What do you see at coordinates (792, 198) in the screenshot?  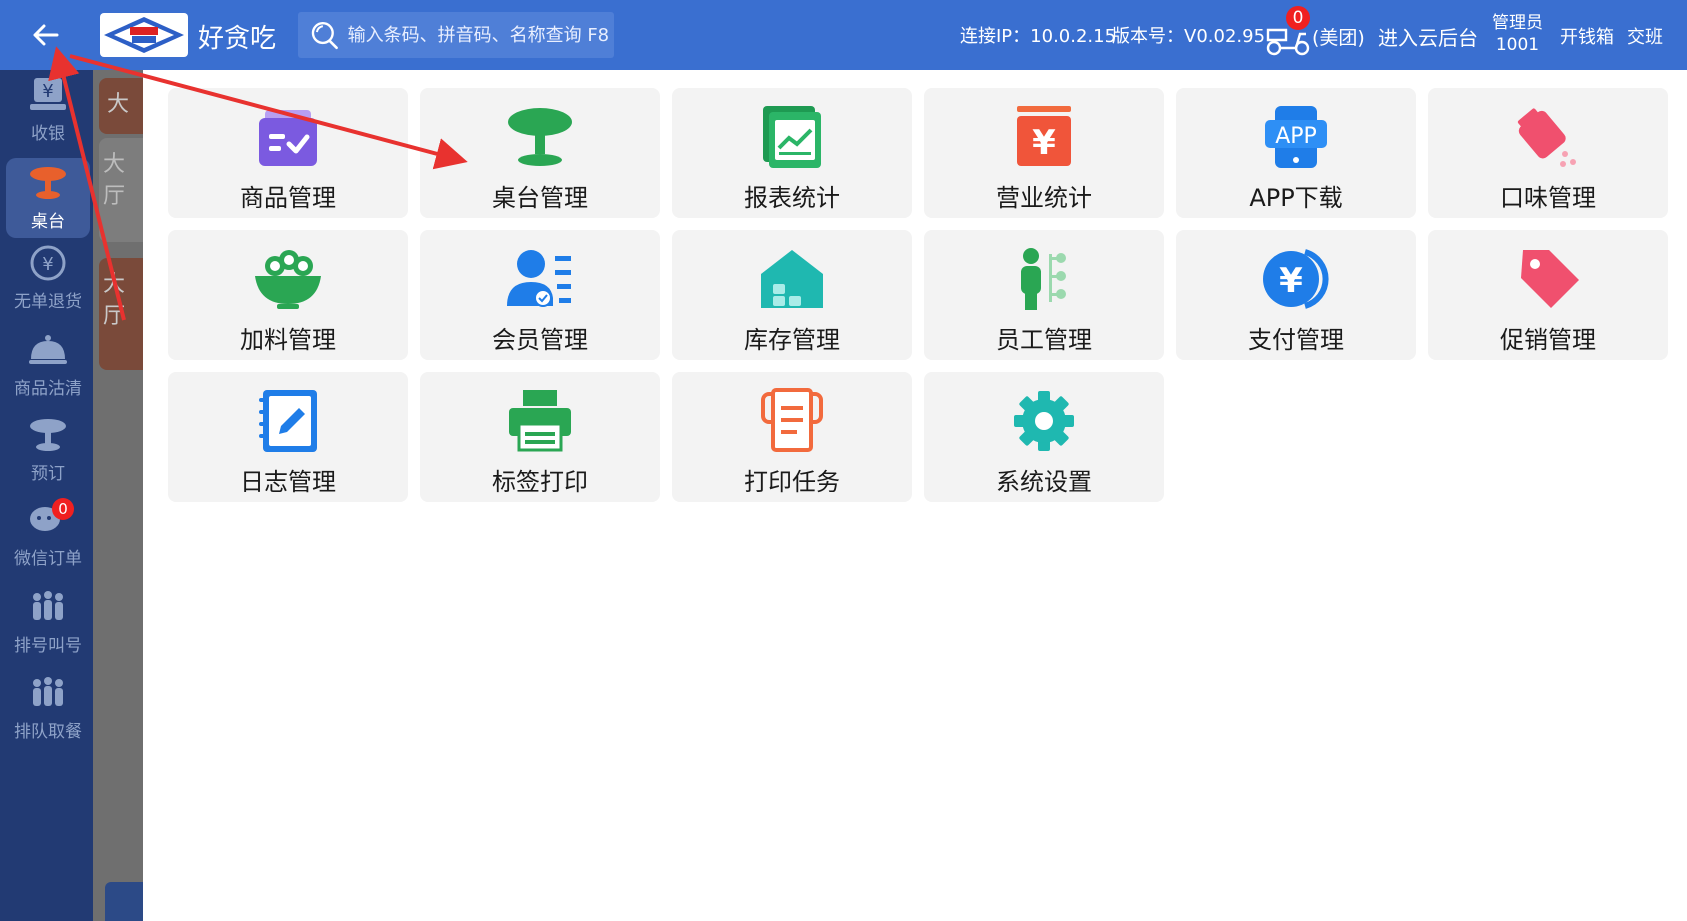 I see `tile-label: 报表统计` at bounding box center [792, 198].